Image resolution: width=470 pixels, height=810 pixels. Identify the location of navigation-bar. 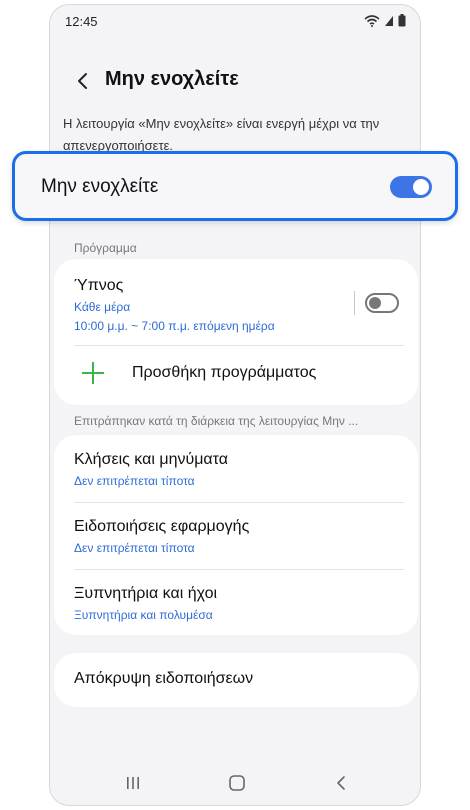
(235, 781).